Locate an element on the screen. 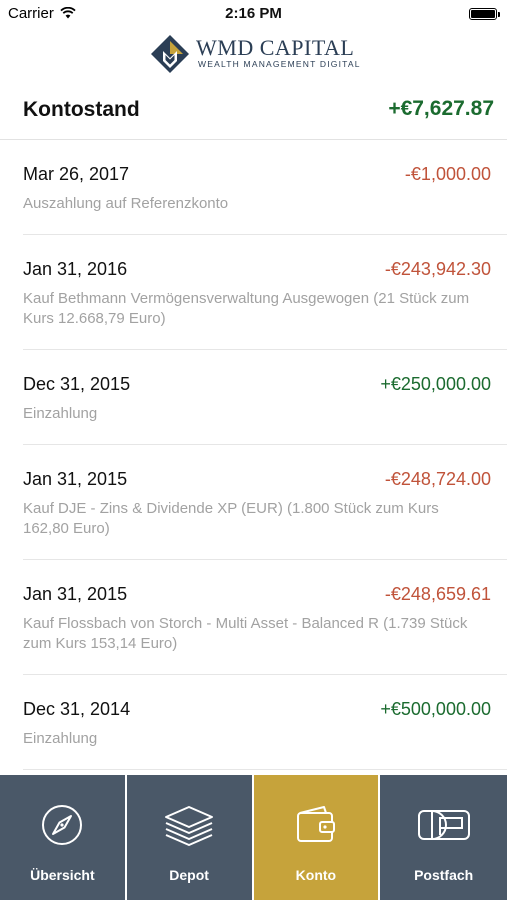 Image resolution: width=507 pixels, height=900 pixels. transaction-date: Jan 31, 2016 is located at coordinates (75, 269).